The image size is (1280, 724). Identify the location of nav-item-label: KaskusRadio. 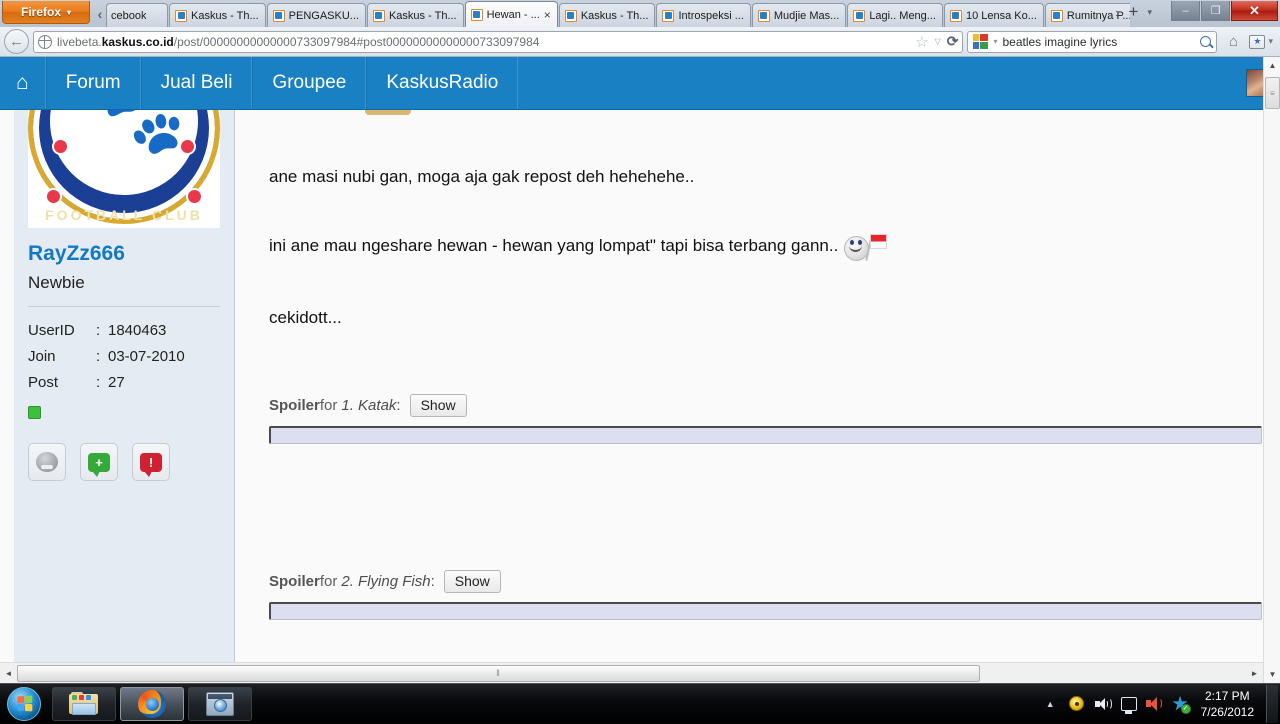
(442, 83).